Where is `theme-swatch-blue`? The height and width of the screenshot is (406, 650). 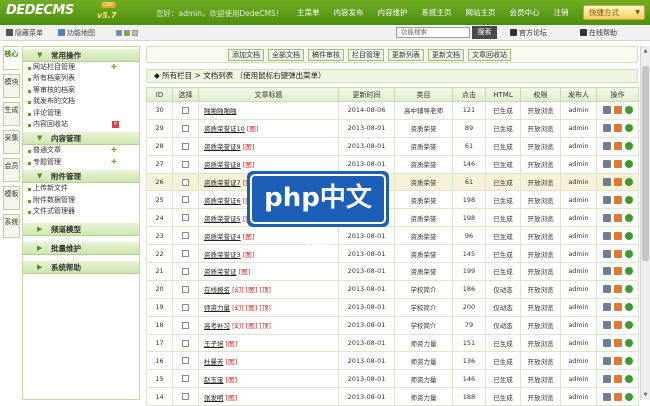
theme-swatch-blue is located at coordinates (119, 33).